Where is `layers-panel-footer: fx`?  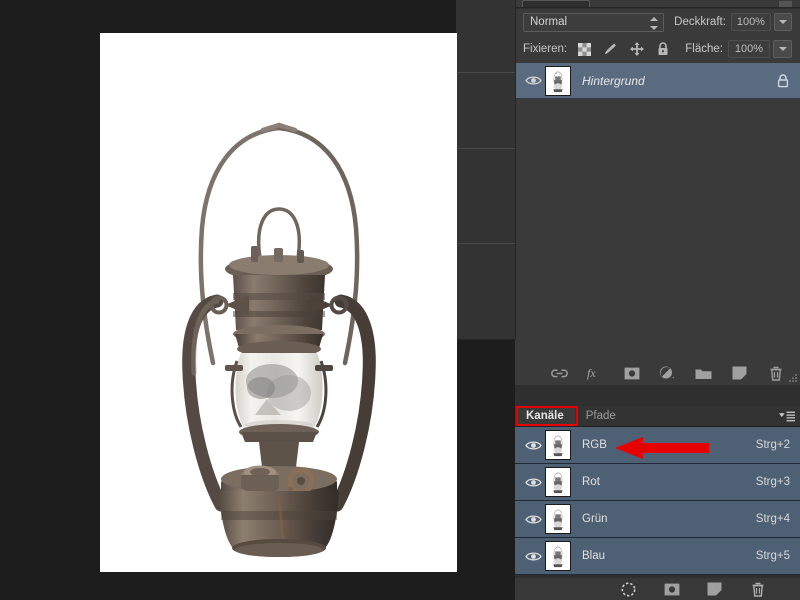 layers-panel-footer: fx is located at coordinates (657, 373).